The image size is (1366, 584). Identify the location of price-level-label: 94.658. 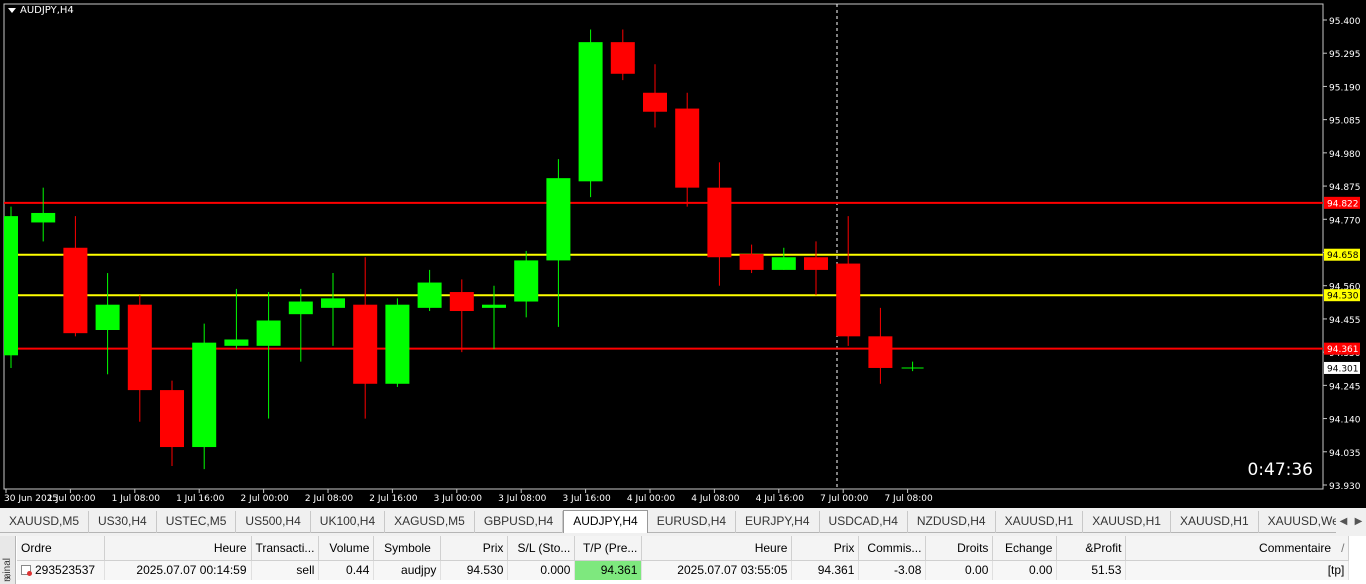
(1343, 256).